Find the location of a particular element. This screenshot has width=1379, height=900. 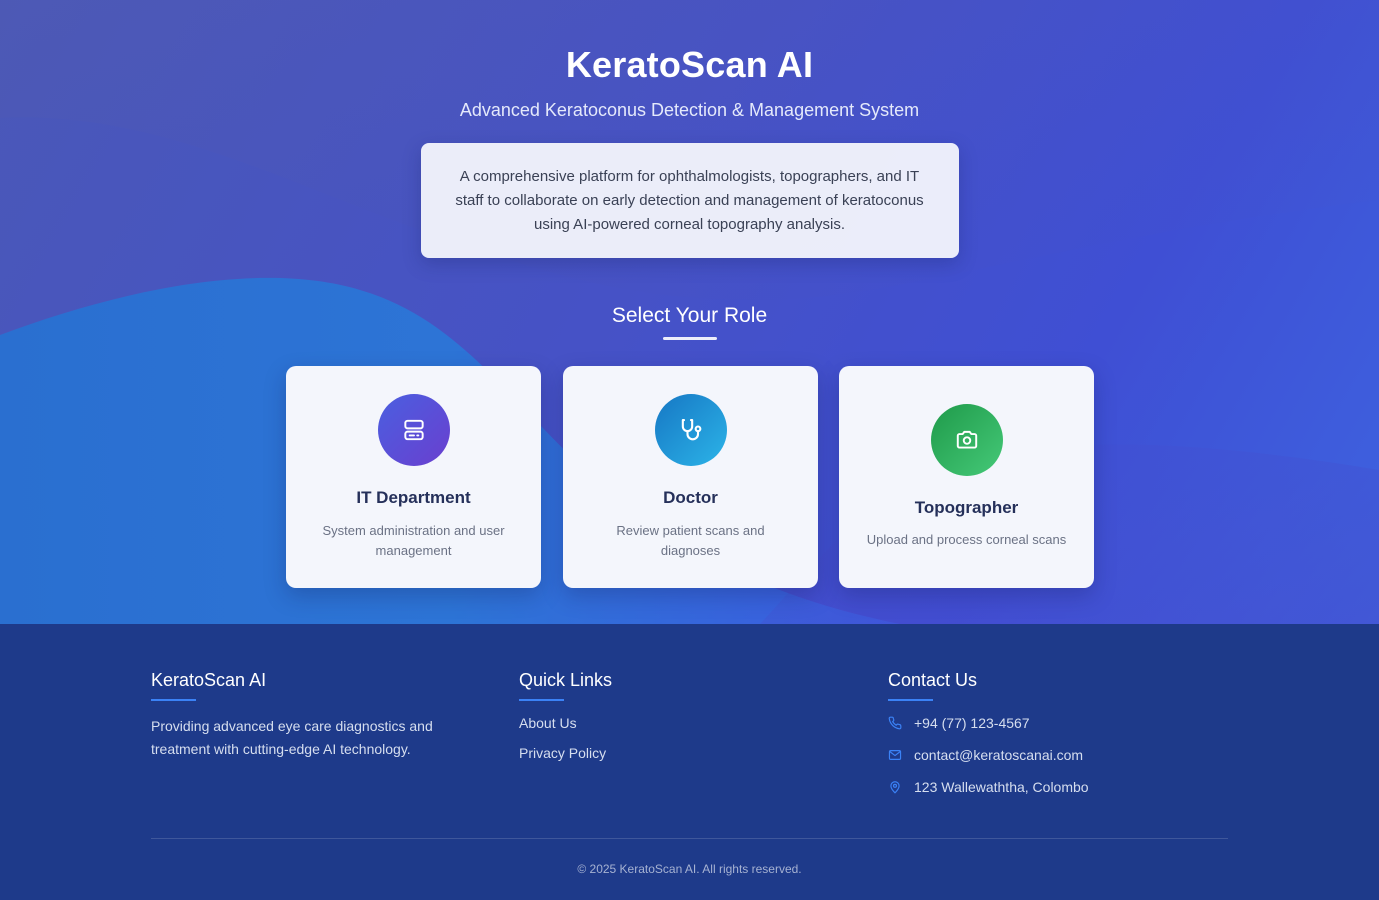

contact-address: 123 Wallewaththa, Colombo is located at coordinates (988, 787).